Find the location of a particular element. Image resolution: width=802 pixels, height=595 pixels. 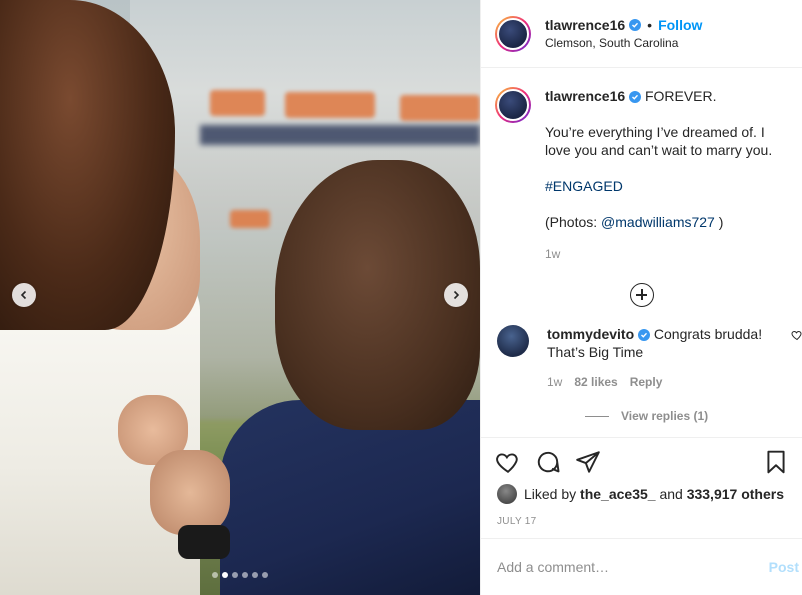

view-replies-button: View replies (1) is located at coordinates (693, 416).